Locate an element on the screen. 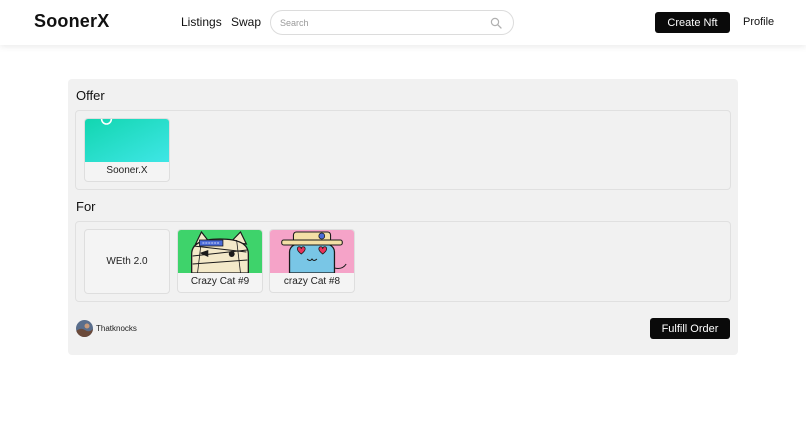 Image resolution: width=806 pixels, height=435 pixels. offer-nft-tile: Sooner.X is located at coordinates (127, 150).